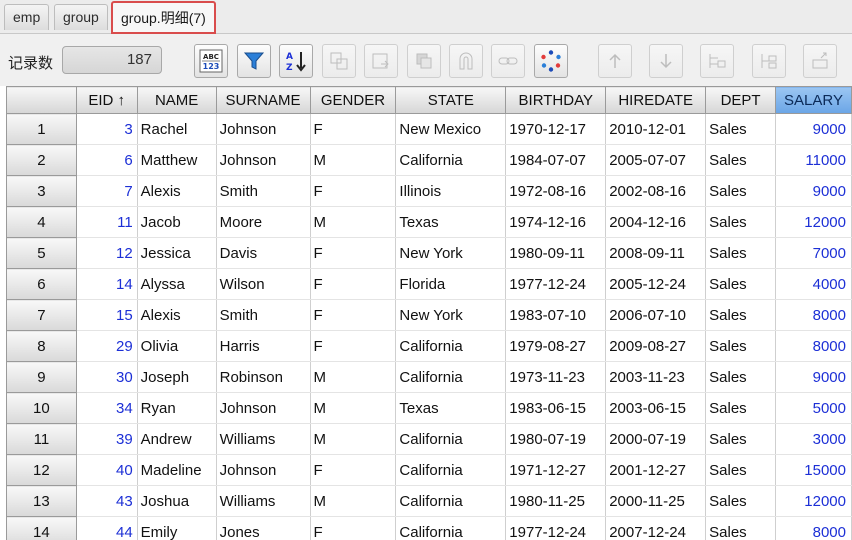 This screenshot has height=540, width=852. Describe the element at coordinates (556, 528) in the screenshot. I see `cell-birthday: 1977-12-24` at that location.